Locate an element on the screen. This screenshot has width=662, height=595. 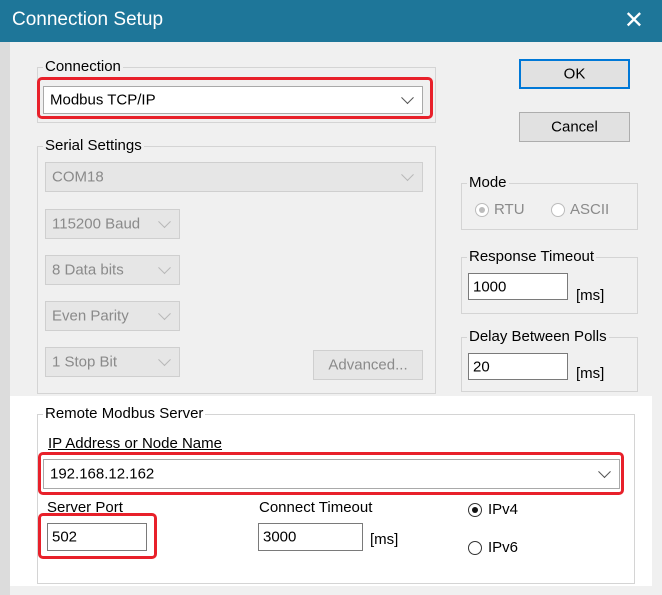
window-edge is located at coordinates (5, 318).